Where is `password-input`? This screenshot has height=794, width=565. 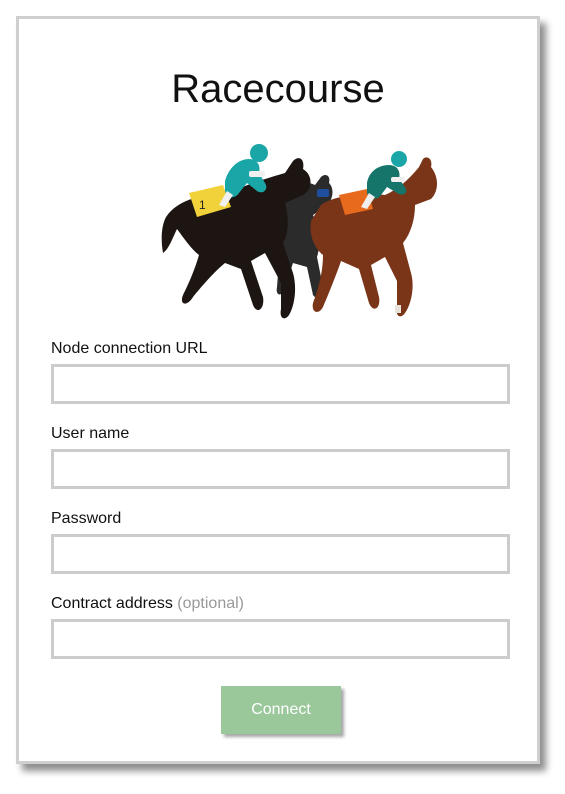 password-input is located at coordinates (280, 554).